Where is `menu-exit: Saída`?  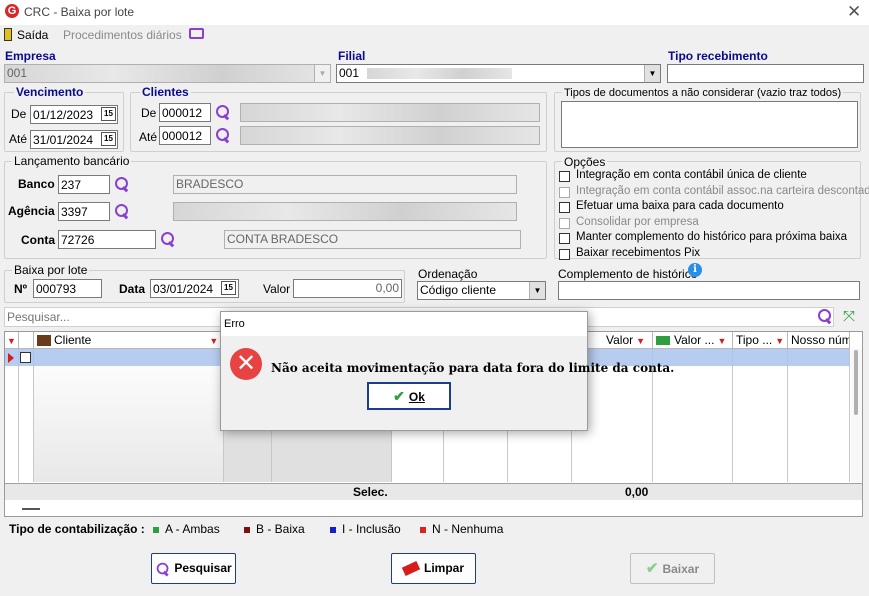 menu-exit: Saída is located at coordinates (32, 35).